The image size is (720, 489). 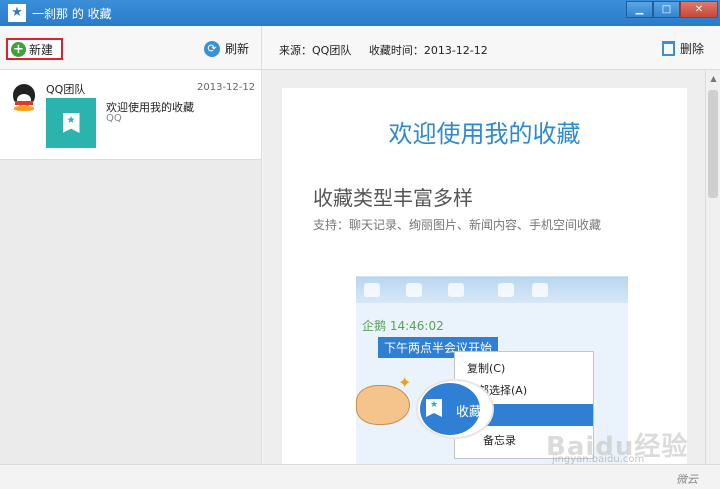 I want to click on favorites-star-icon: ★, so click(x=17, y=13).